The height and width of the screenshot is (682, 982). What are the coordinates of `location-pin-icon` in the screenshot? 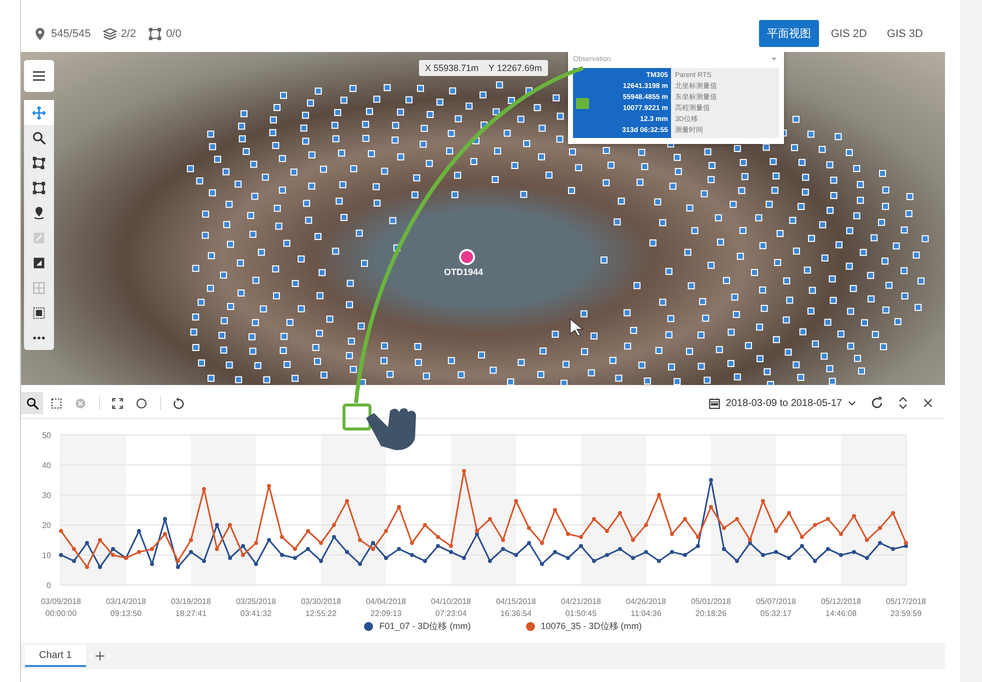 It's located at (39, 213).